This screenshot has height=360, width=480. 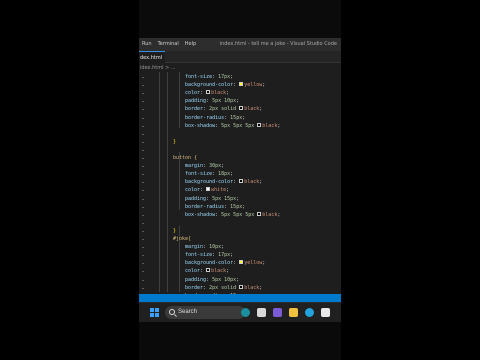 I want to click on css-value: white, so click(x=219, y=190).